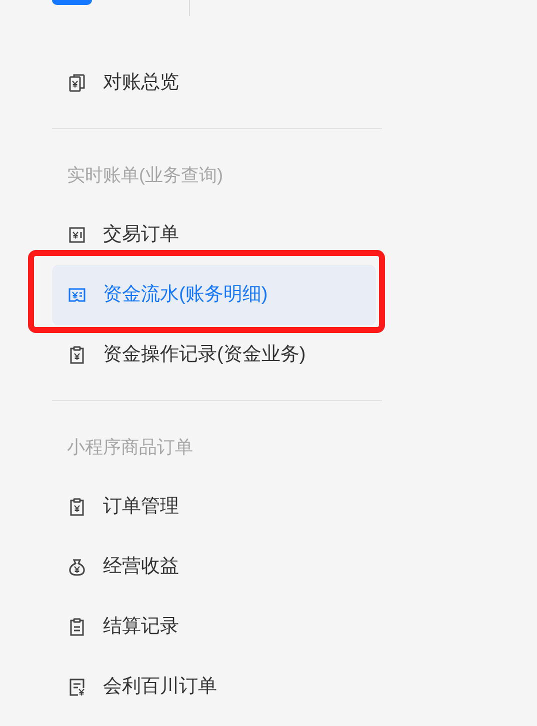  What do you see at coordinates (214, 507) in the screenshot?
I see `menu-item: 订单管理` at bounding box center [214, 507].